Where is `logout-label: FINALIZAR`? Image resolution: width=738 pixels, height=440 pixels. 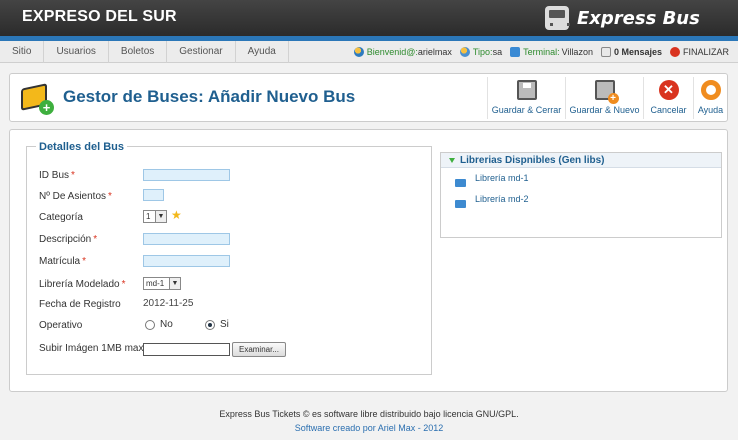
logout-label: FINALIZAR is located at coordinates (705, 52).